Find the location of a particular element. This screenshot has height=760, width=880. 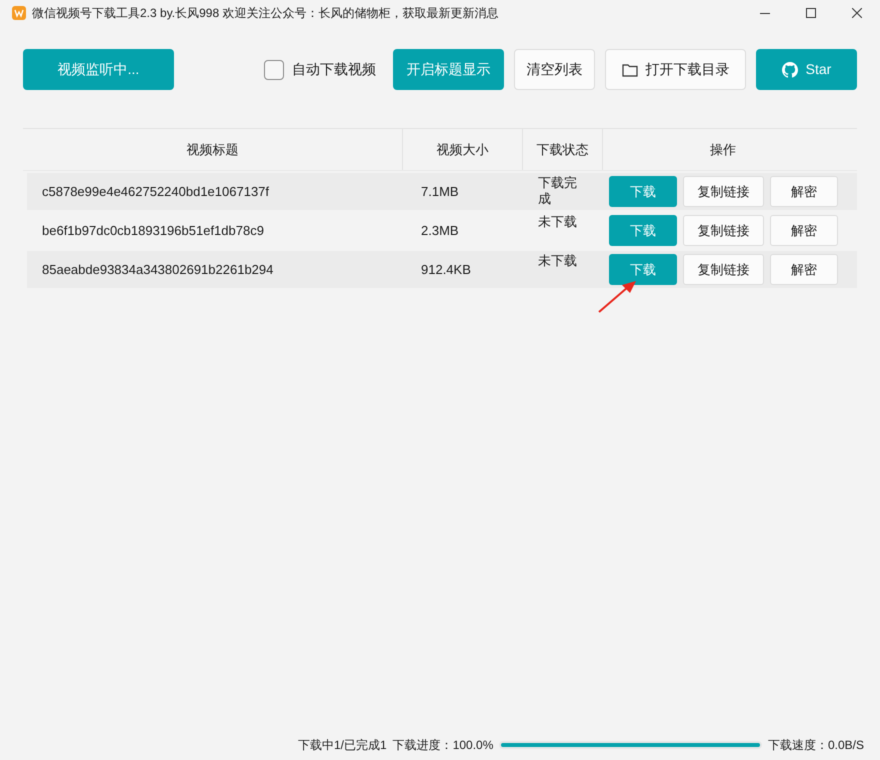

table-row: c5878e99e4e462752240bd1e1067137f 7.1MB 下载完成 下载 复制链接 解密 is located at coordinates (442, 191).